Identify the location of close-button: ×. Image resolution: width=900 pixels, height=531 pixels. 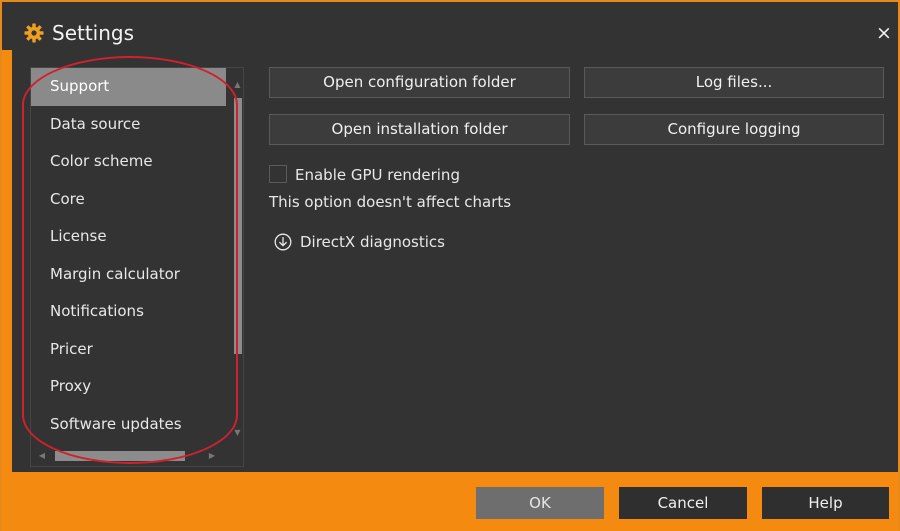
(884, 33).